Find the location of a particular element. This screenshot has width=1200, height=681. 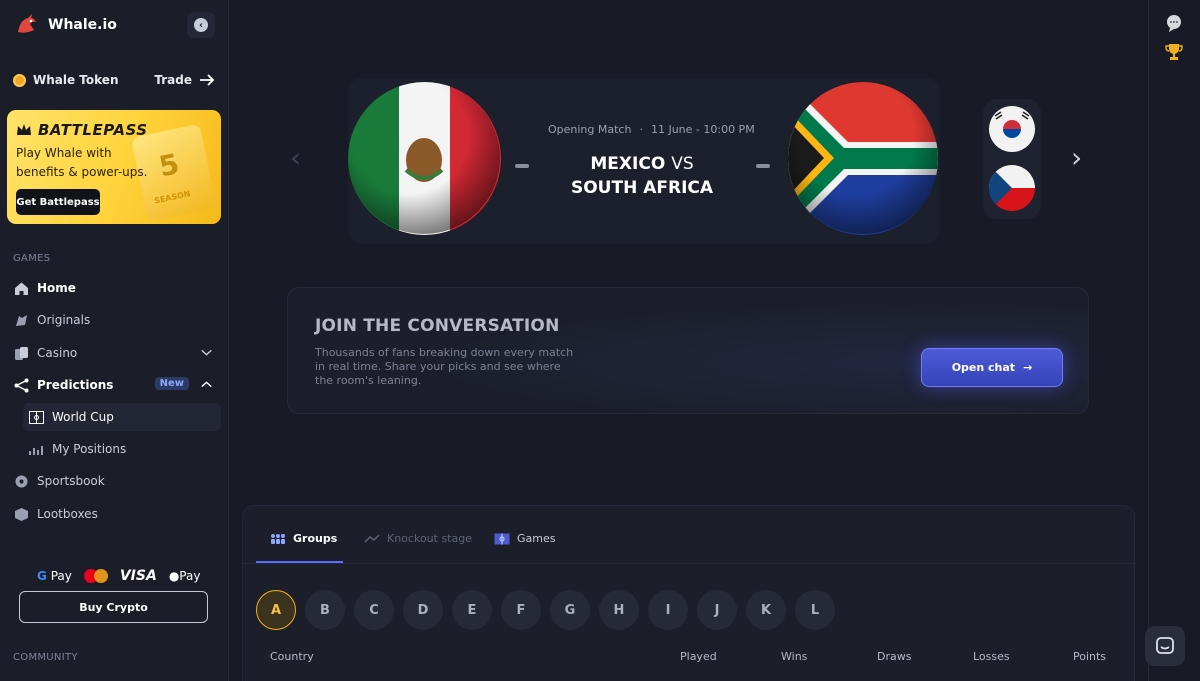

group-button-b: B is located at coordinates (325, 610).